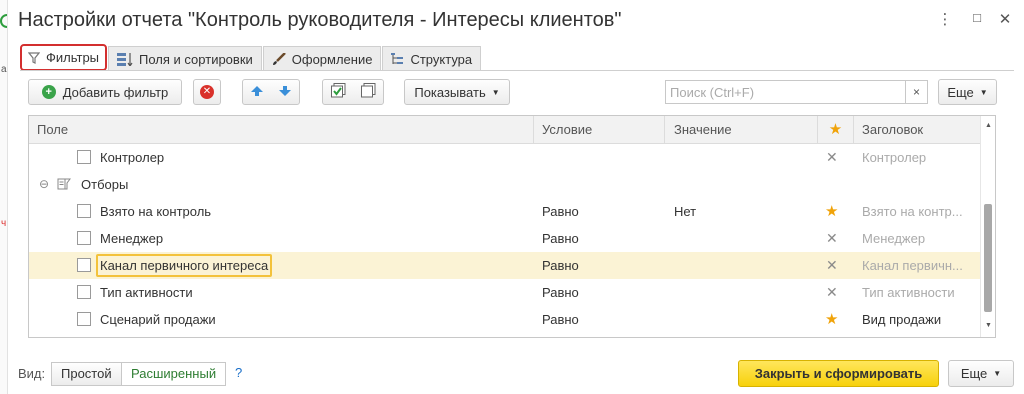 Image resolution: width=1024 pixels, height=394 pixels. What do you see at coordinates (73, 57) in the screenshot?
I see `tab-label: Фильтры` at bounding box center [73, 57].